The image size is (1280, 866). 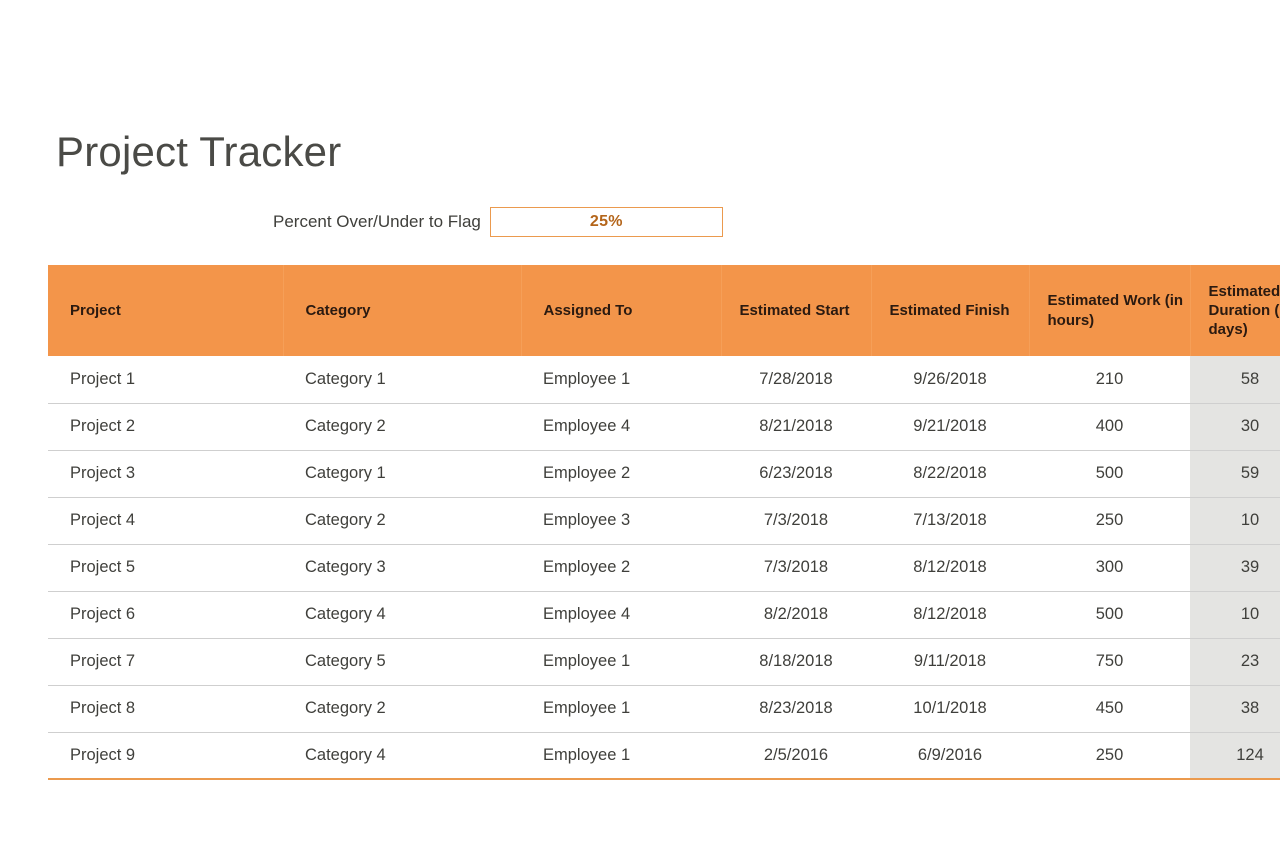 I want to click on cell-estimated-start: 8/21/2018, so click(x=796, y=427).